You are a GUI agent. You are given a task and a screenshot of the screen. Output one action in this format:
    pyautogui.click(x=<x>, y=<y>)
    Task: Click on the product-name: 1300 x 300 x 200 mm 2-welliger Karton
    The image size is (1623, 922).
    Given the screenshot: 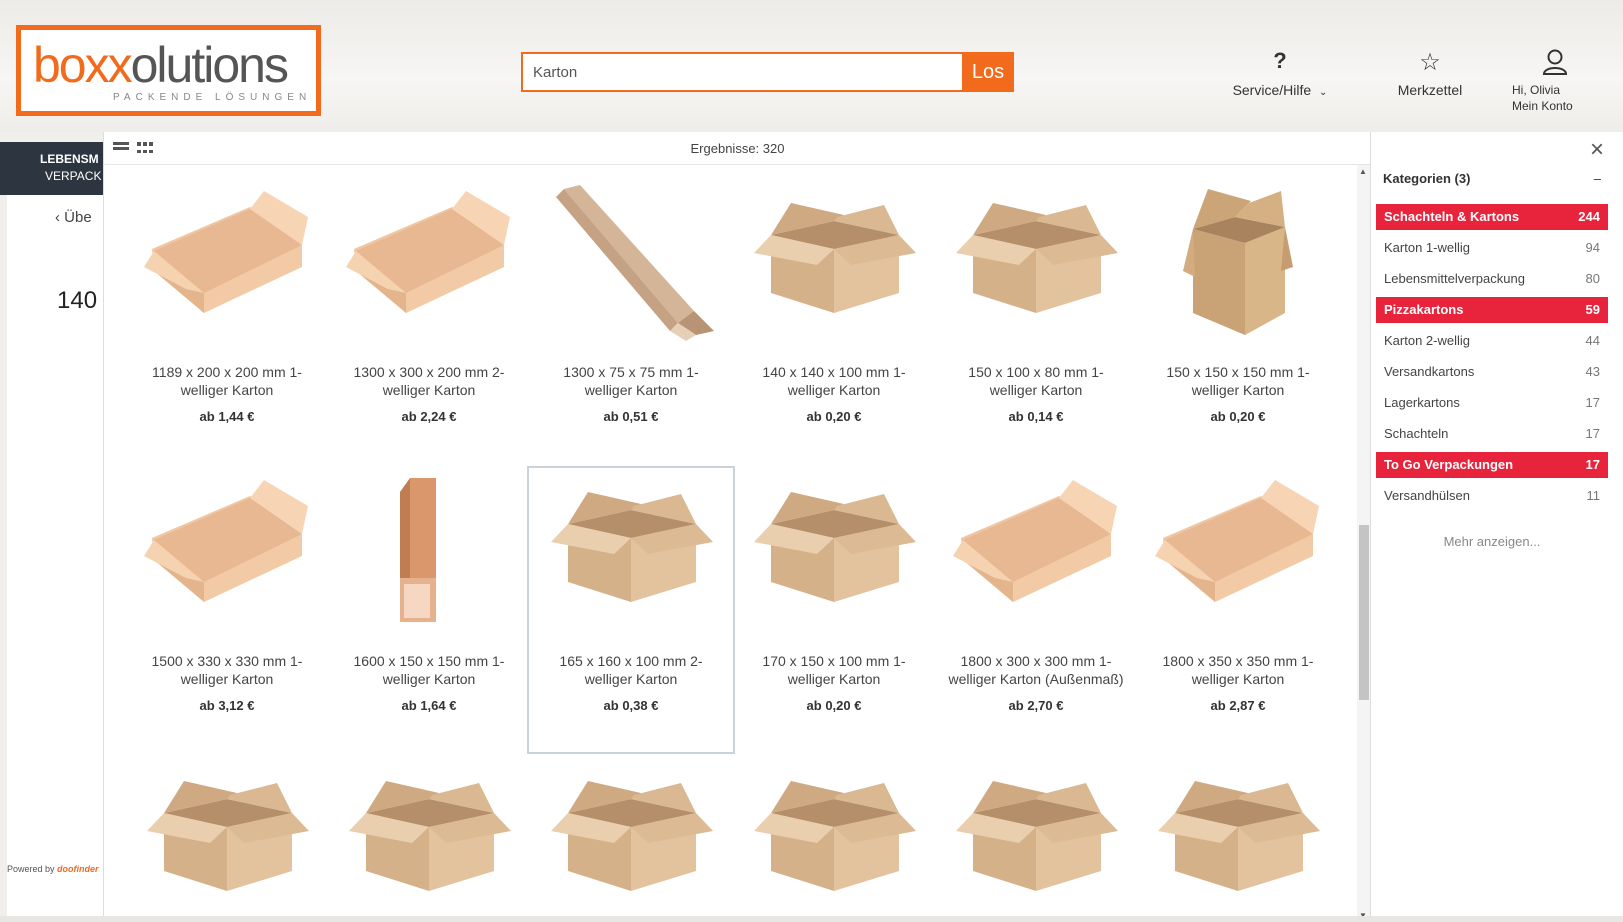 What is the action you would take?
    pyautogui.click(x=429, y=381)
    